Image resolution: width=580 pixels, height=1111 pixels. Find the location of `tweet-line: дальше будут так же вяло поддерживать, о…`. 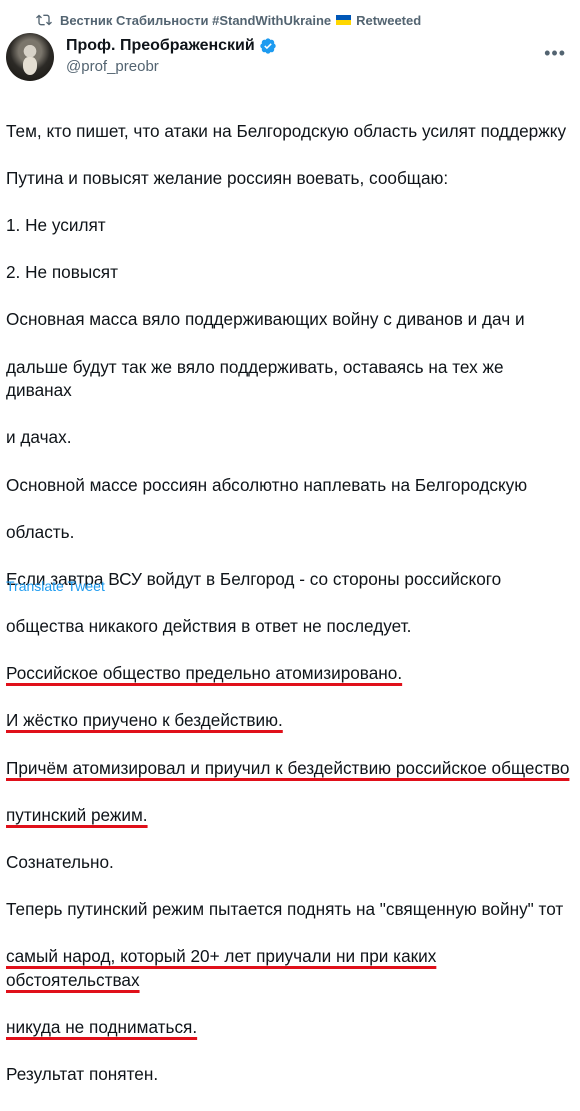

tweet-line: дальше будут так же вяло поддерживать, о… is located at coordinates (255, 378).